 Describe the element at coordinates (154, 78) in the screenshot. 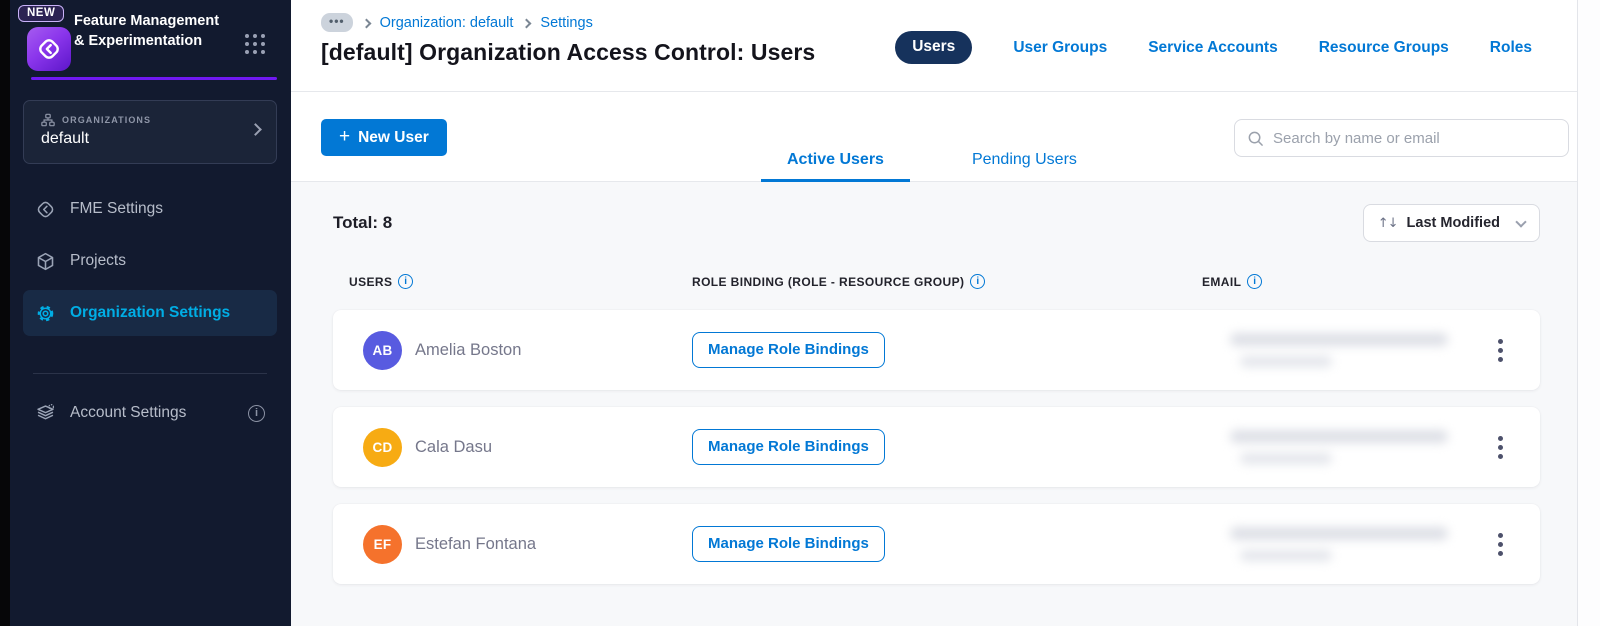

I see `brand-accent-rule` at that location.